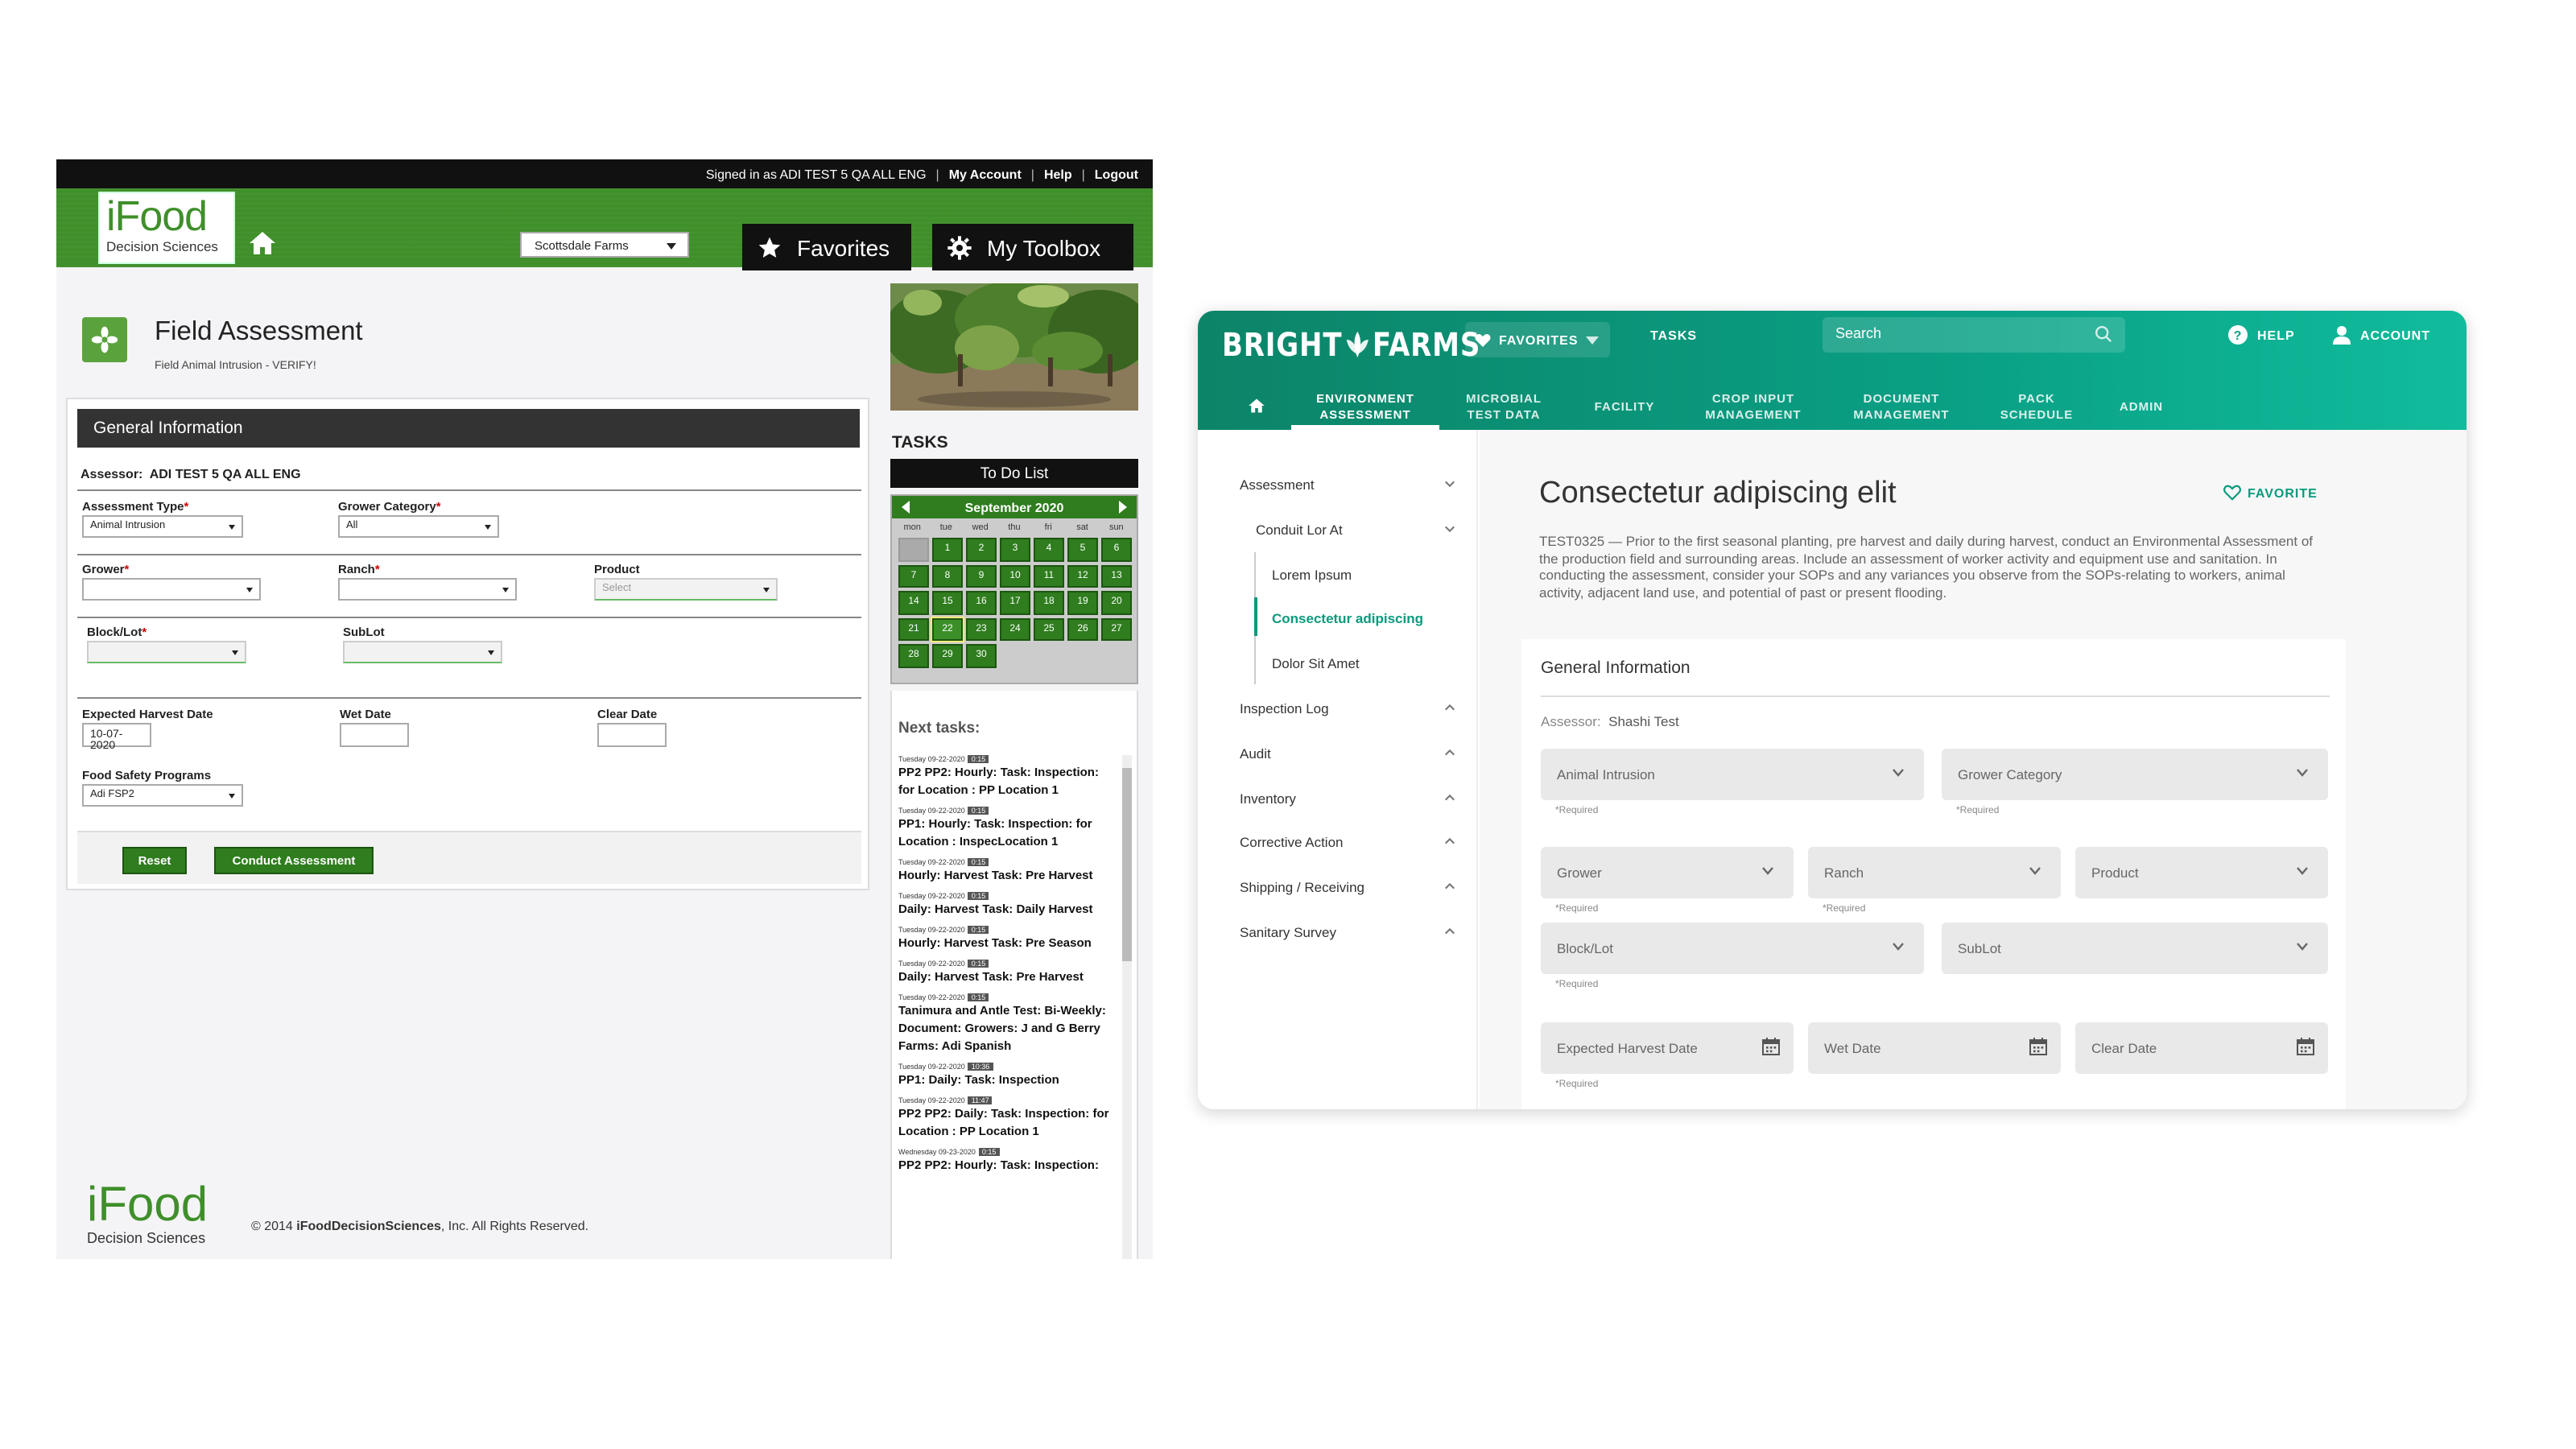  I want to click on nav-admin: ADMIN, so click(2141, 407).